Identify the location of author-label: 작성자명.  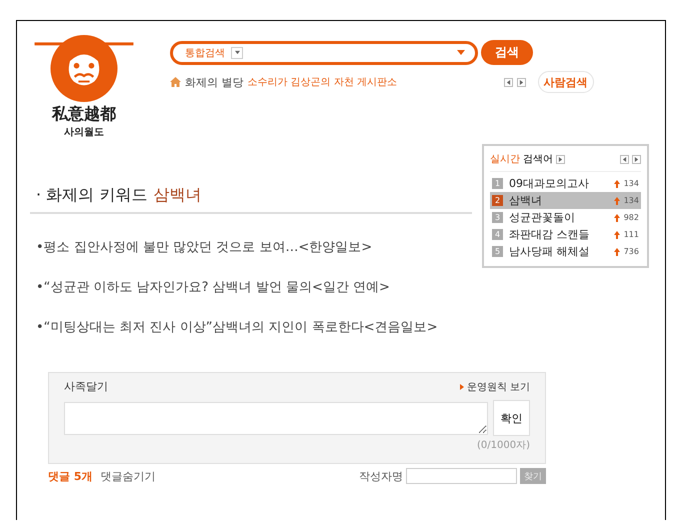
(381, 476).